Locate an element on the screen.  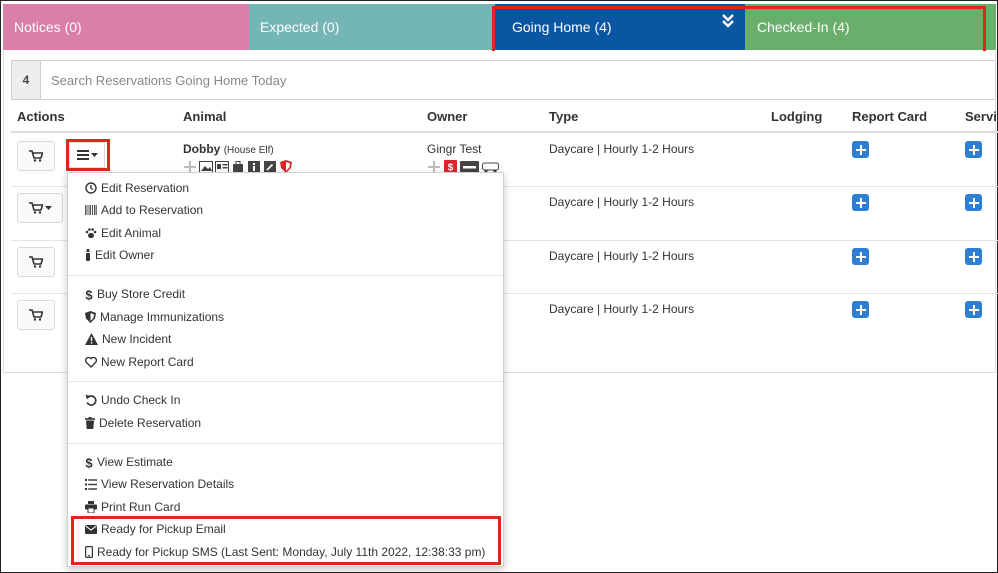
menu-item-edit-owner: Edit Owner is located at coordinates (119, 255).